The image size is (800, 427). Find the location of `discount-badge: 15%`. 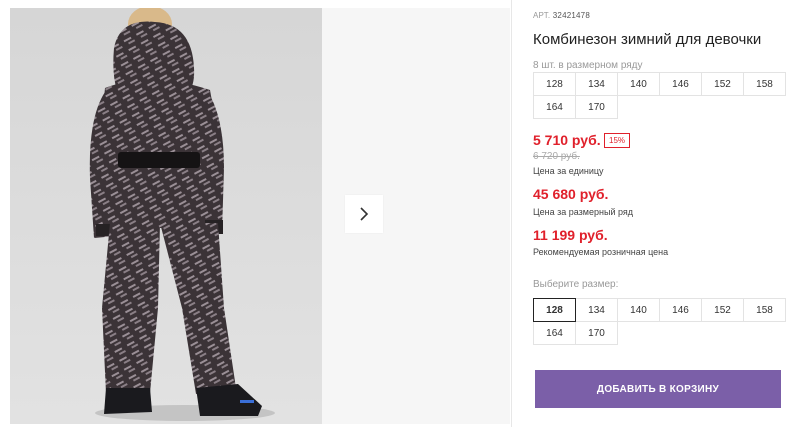

discount-badge: 15% is located at coordinates (617, 140).